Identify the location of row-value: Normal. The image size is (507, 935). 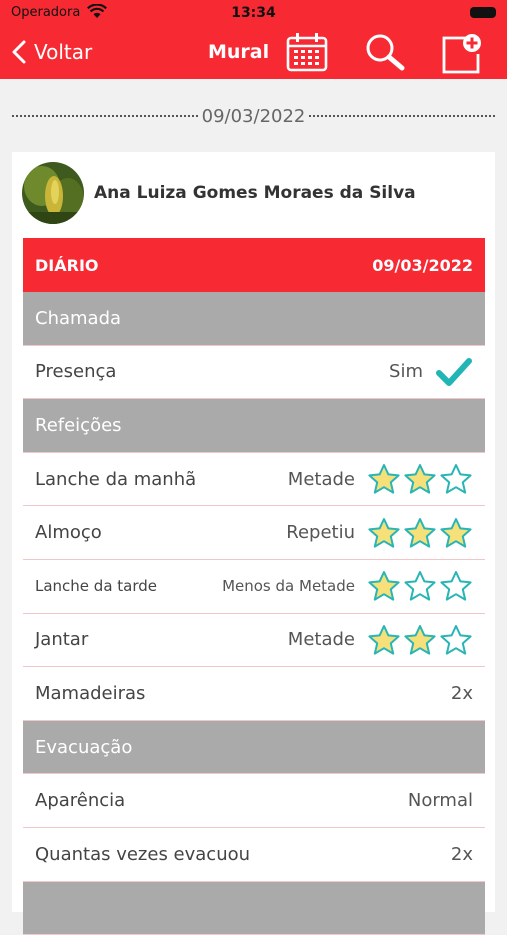
(440, 801).